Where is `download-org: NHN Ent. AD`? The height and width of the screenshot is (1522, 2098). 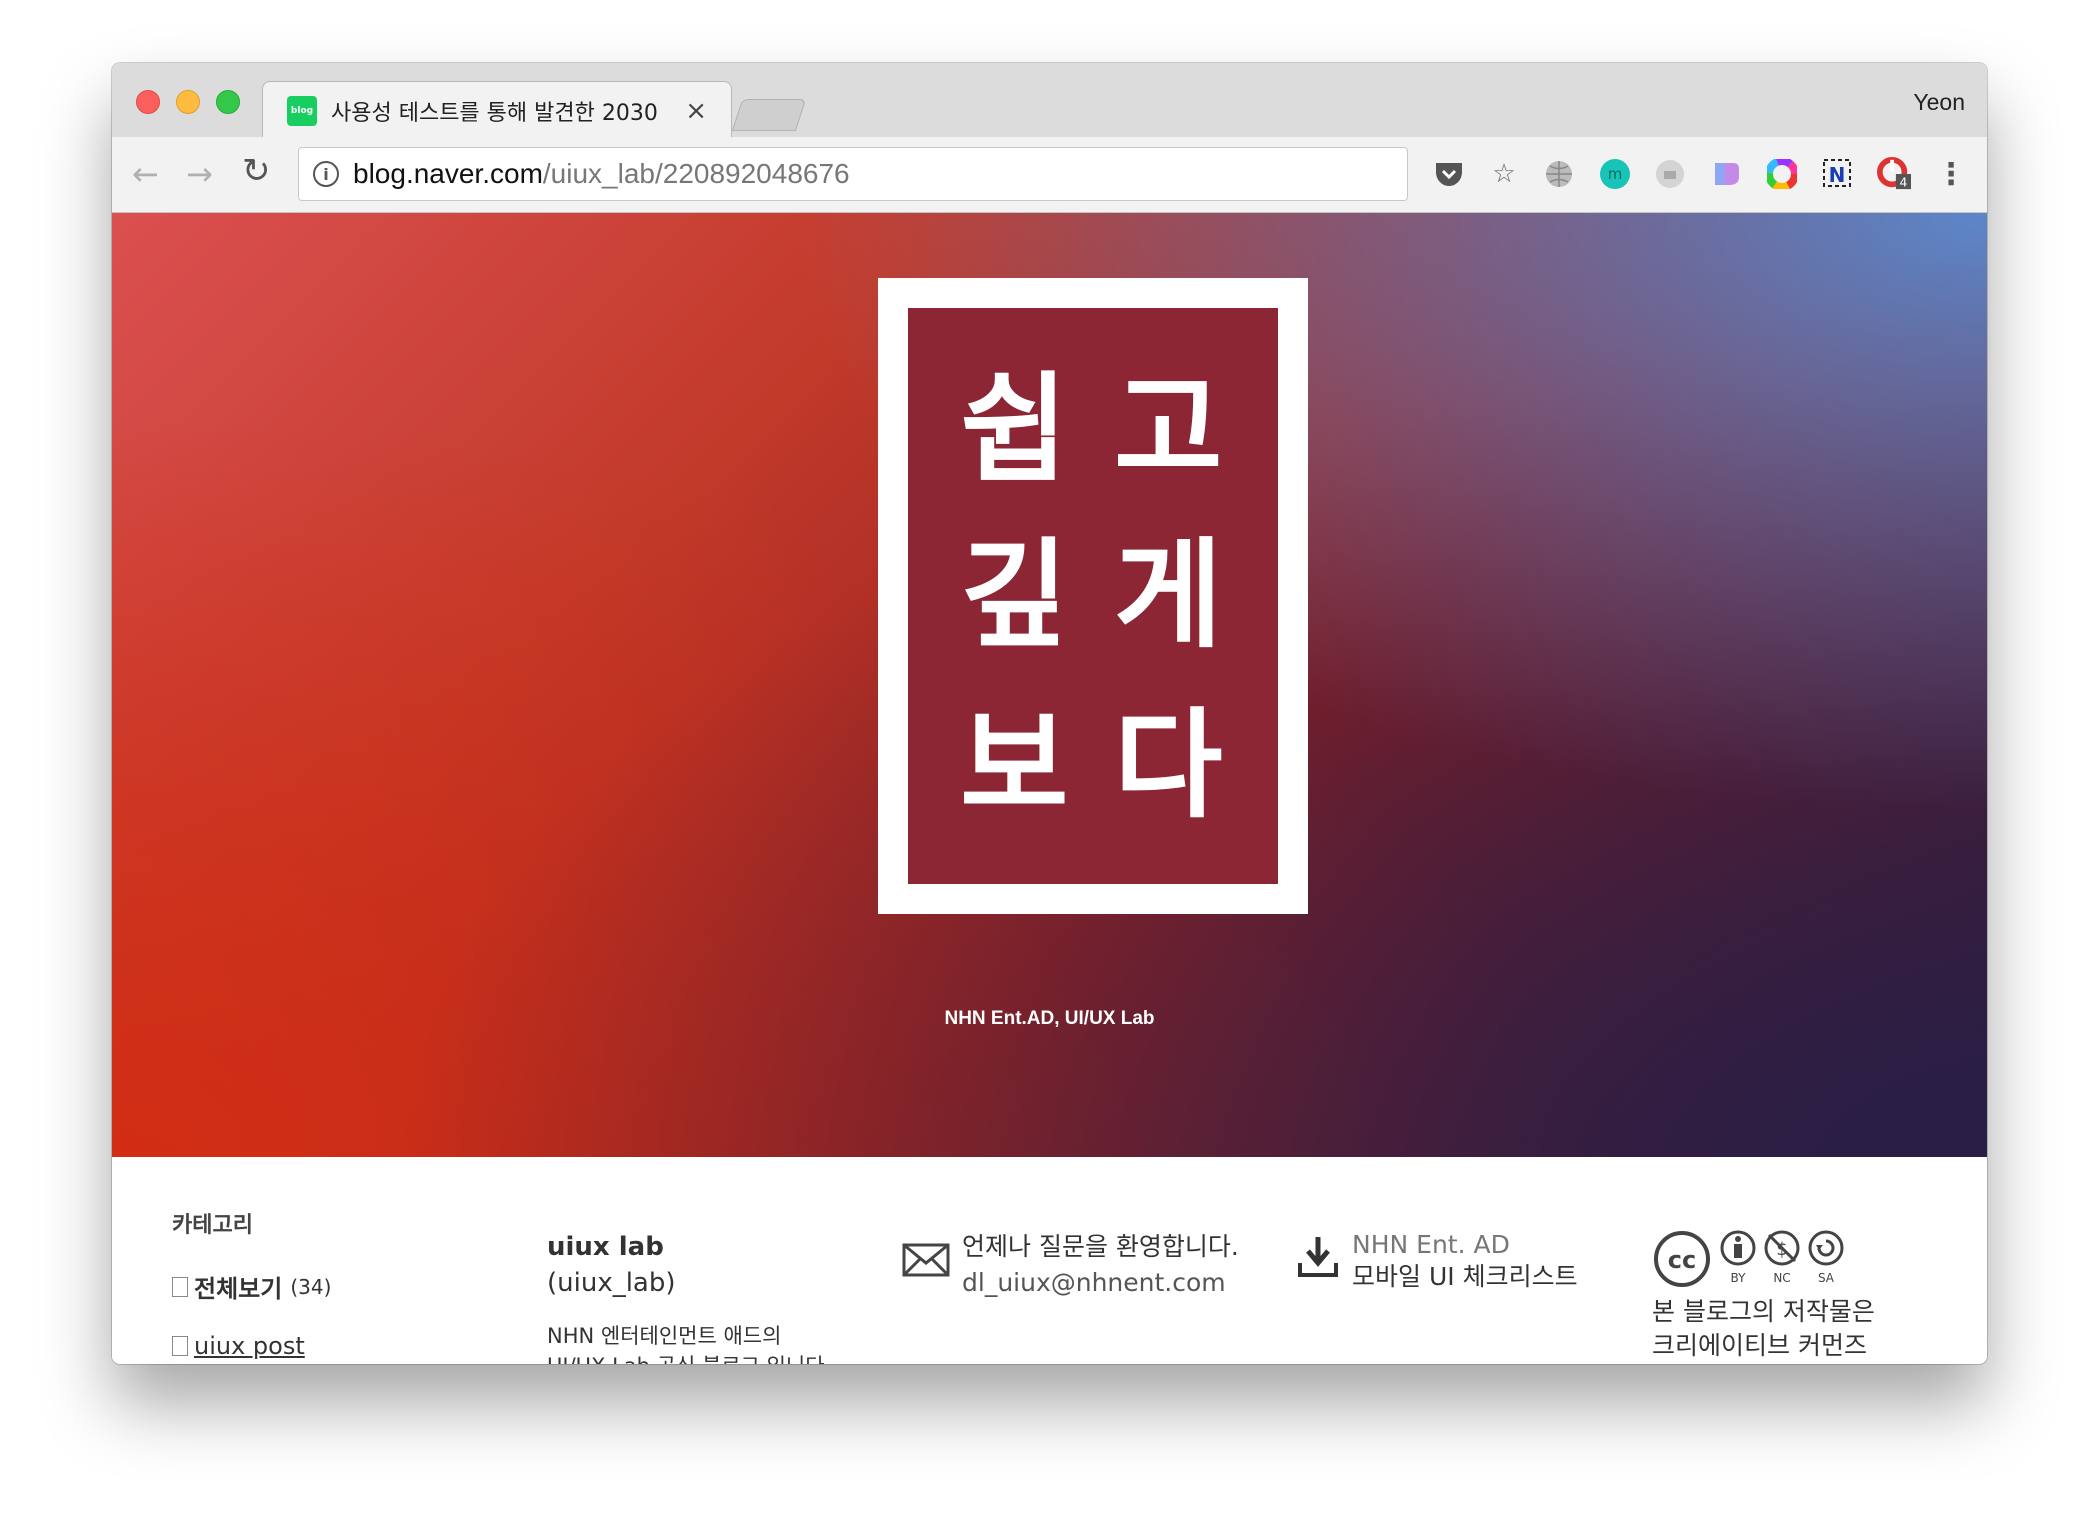
download-org: NHN Ent. AD is located at coordinates (1431, 1244).